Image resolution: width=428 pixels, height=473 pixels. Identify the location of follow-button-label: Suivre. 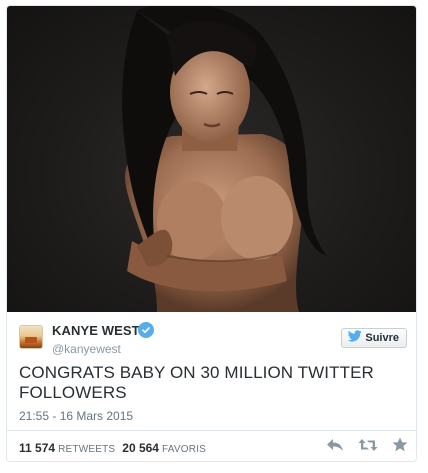
(382, 338).